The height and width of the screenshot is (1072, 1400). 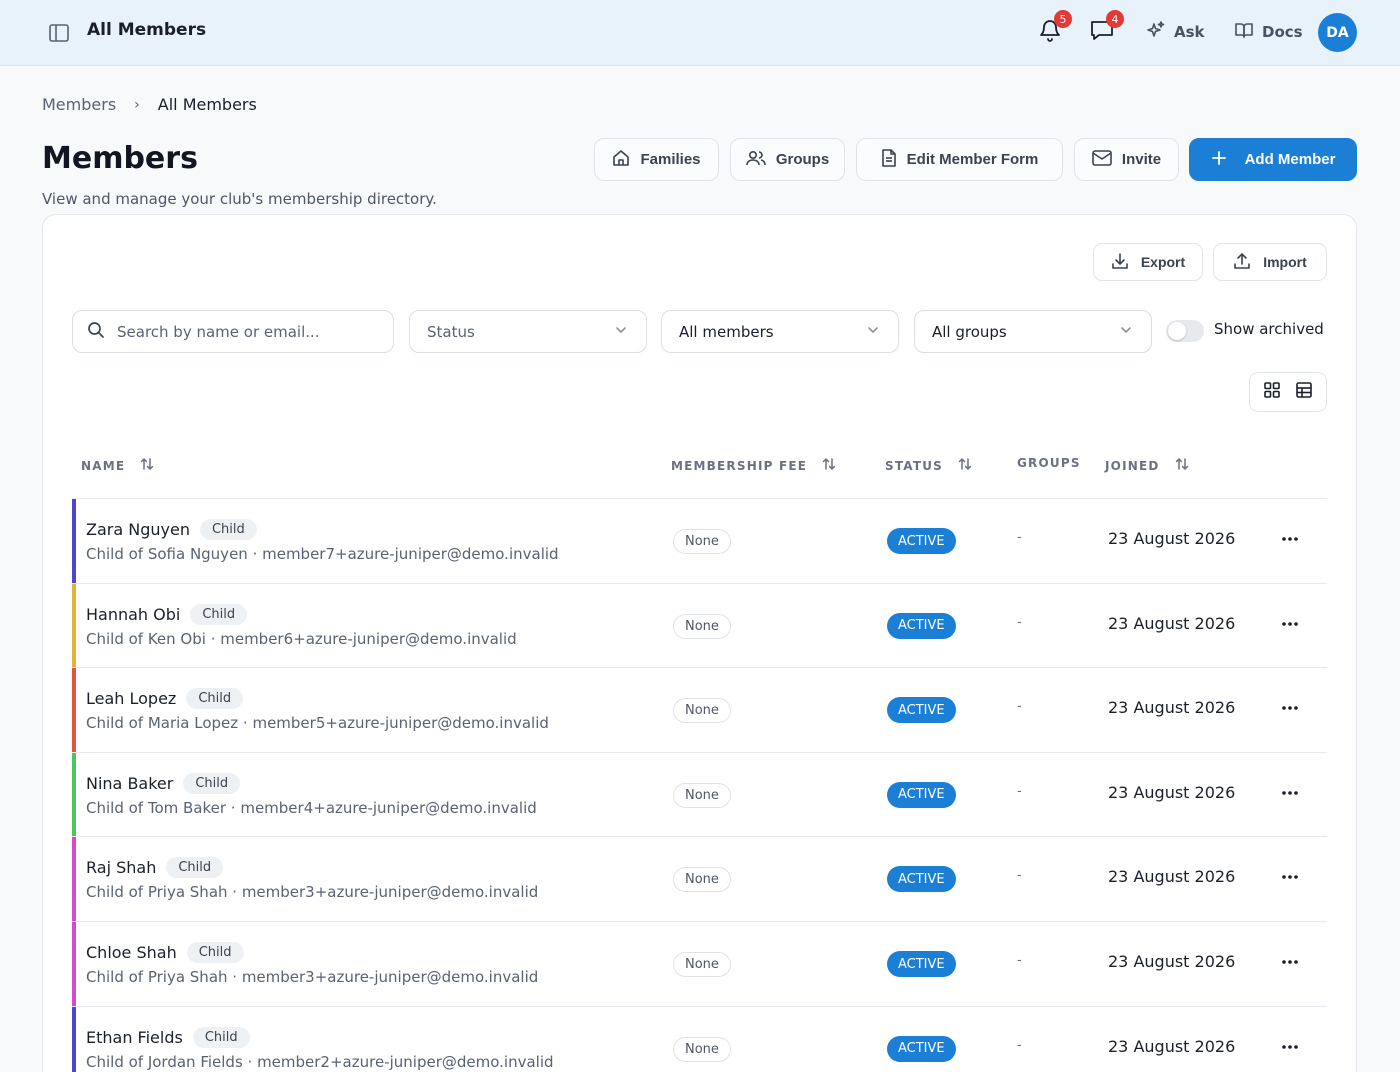 I want to click on ask-button: Ask, so click(x=1175, y=32).